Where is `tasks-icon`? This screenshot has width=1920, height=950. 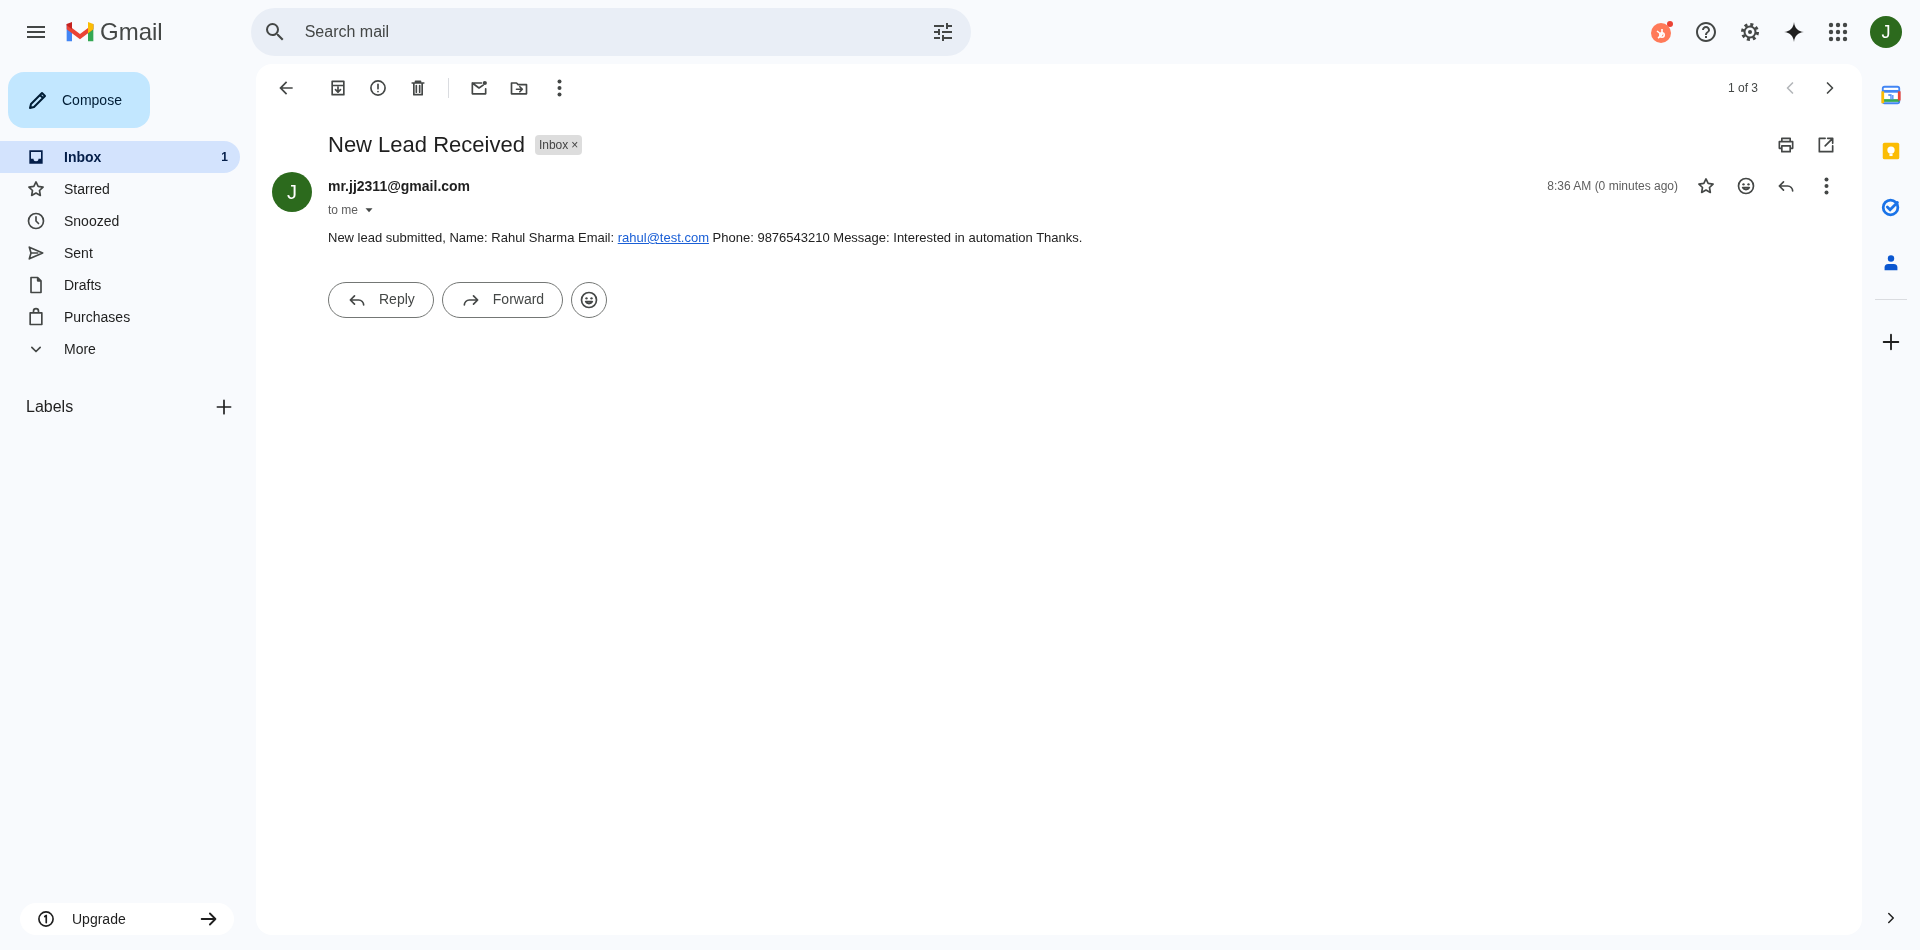
tasks-icon is located at coordinates (1891, 207).